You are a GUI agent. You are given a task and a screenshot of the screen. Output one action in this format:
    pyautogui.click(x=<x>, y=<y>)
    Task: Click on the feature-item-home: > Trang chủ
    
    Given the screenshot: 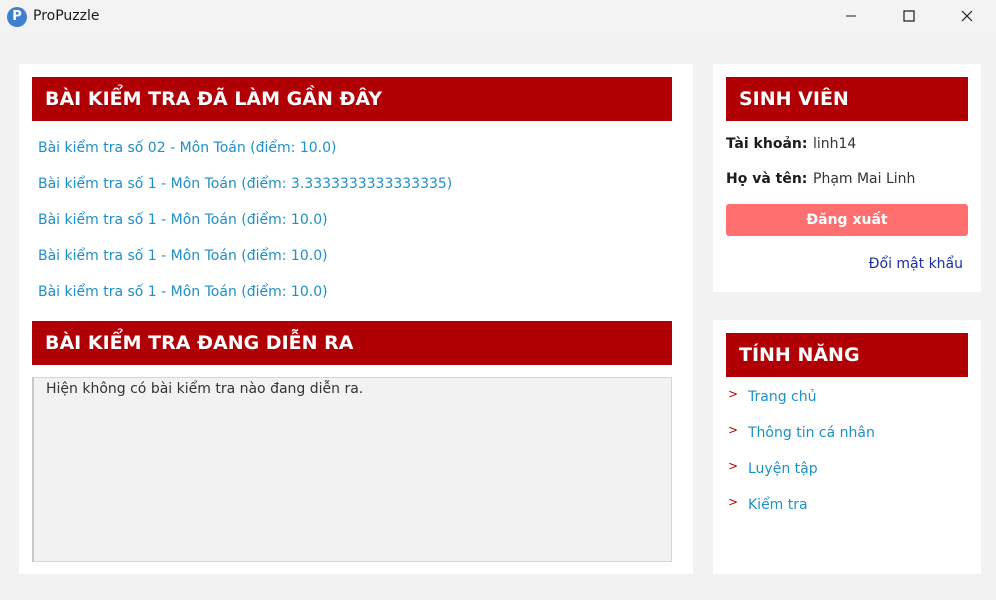 What is the action you would take?
    pyautogui.click(x=847, y=398)
    